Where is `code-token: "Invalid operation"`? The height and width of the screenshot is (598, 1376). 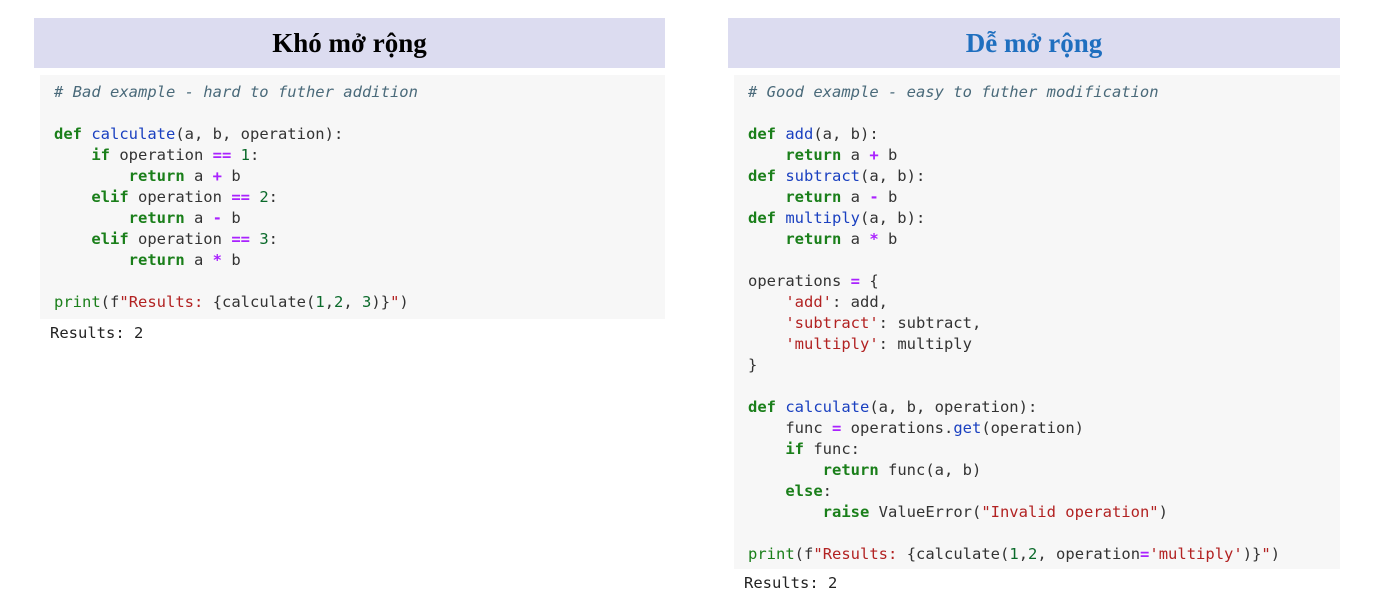
code-token: "Invalid operation" is located at coordinates (1070, 512).